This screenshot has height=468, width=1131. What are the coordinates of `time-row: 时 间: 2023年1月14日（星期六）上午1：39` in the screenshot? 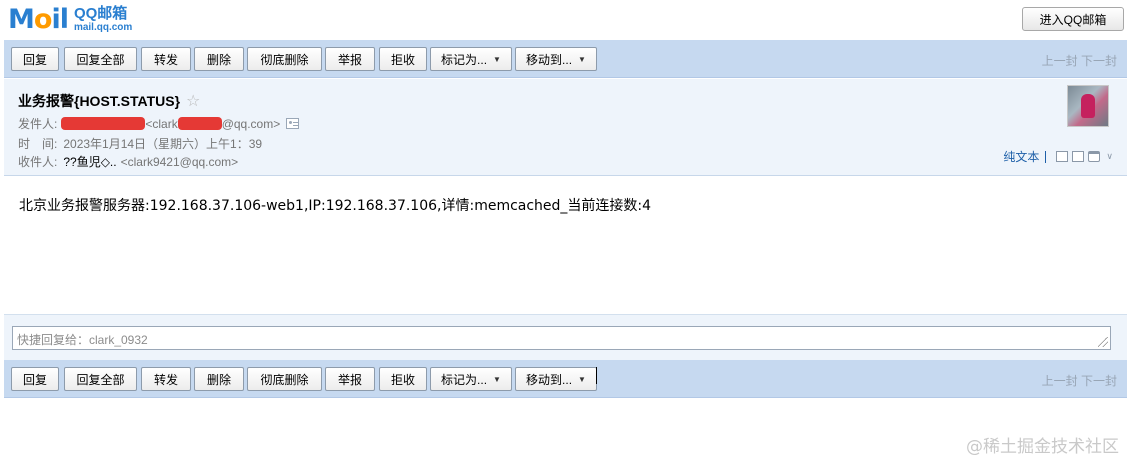 It's located at (140, 143).